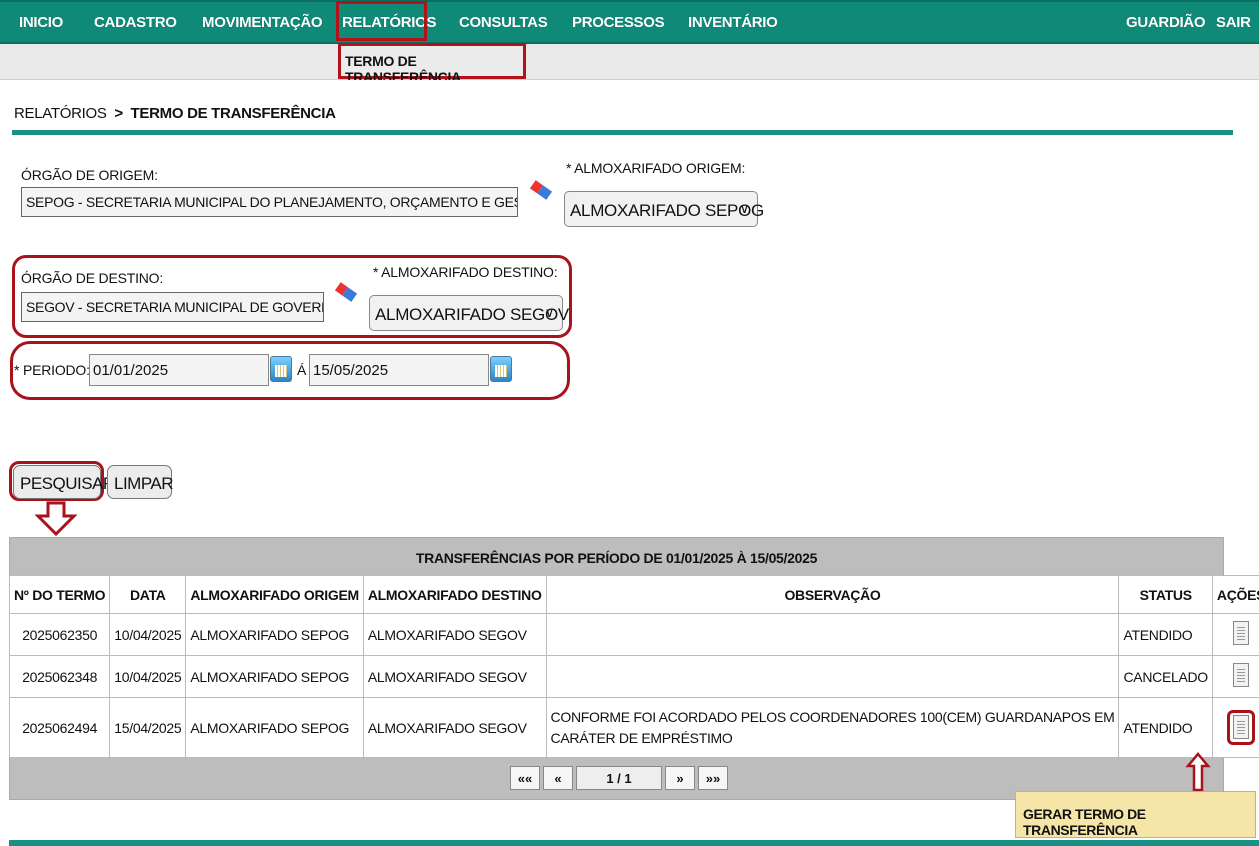 The width and height of the screenshot is (1259, 846). I want to click on gerar-termo-tooltip: GERAR TERMO DE TRANSFERÊNCIA, so click(1135, 814).